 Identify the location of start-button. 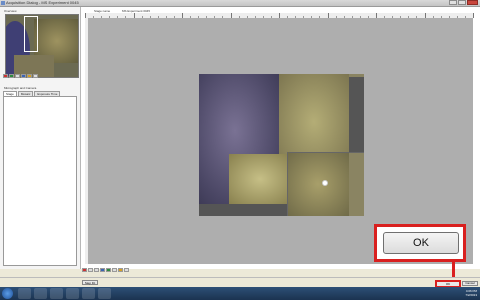
(7, 293).